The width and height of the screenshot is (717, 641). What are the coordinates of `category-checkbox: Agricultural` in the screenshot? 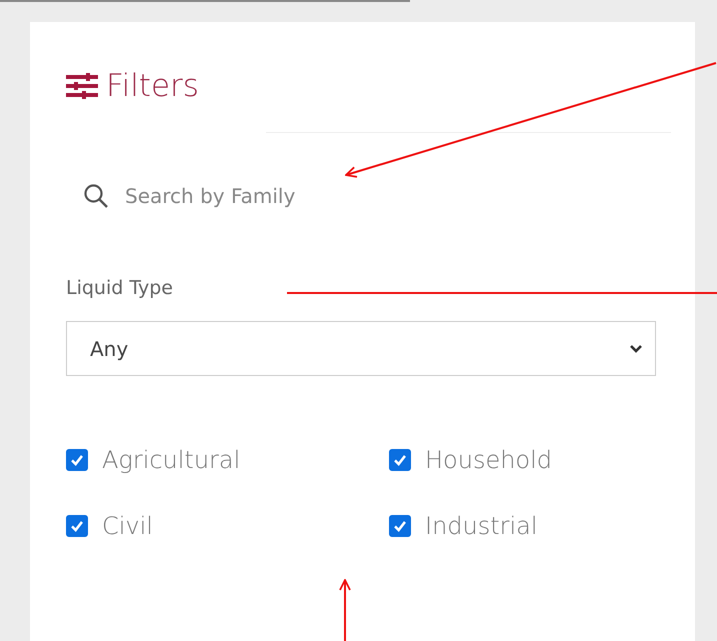 It's located at (227, 460).